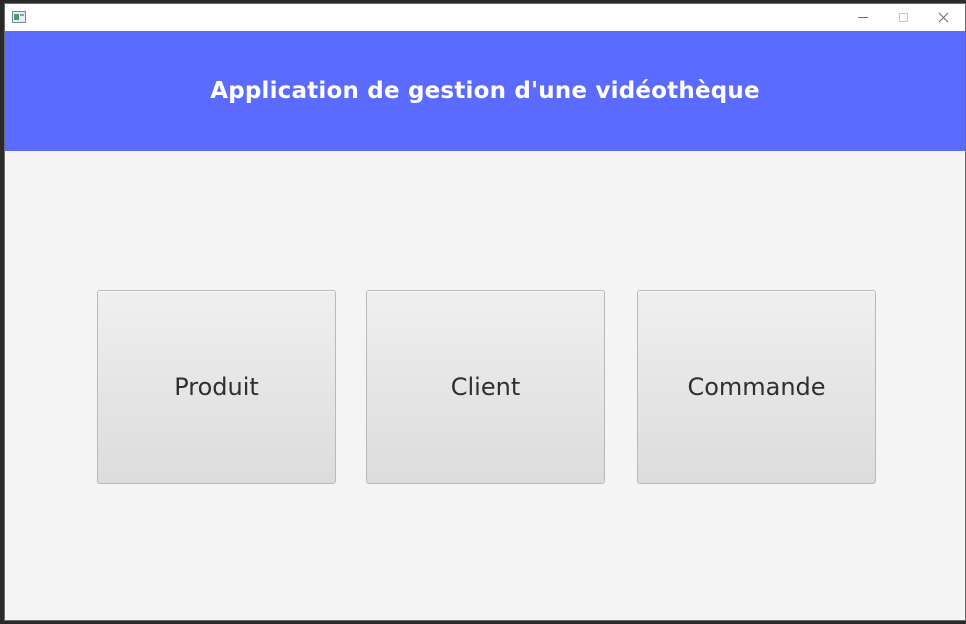 This screenshot has width=966, height=624. I want to click on commande-button: Commande, so click(756, 387).